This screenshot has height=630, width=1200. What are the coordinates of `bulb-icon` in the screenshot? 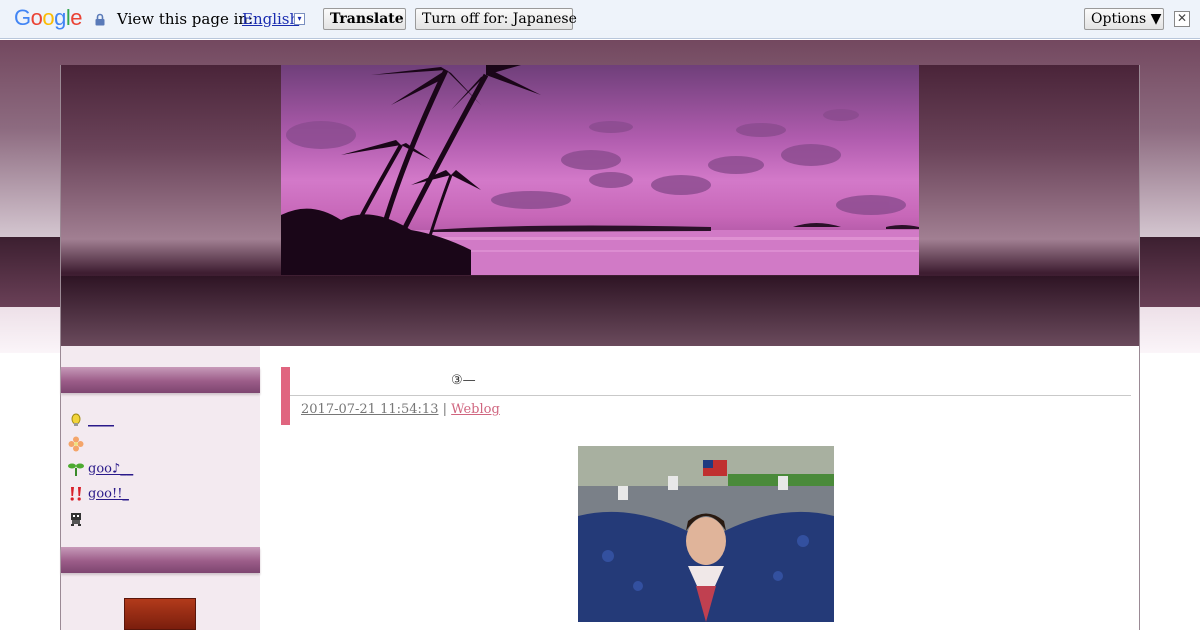 It's located at (76, 420).